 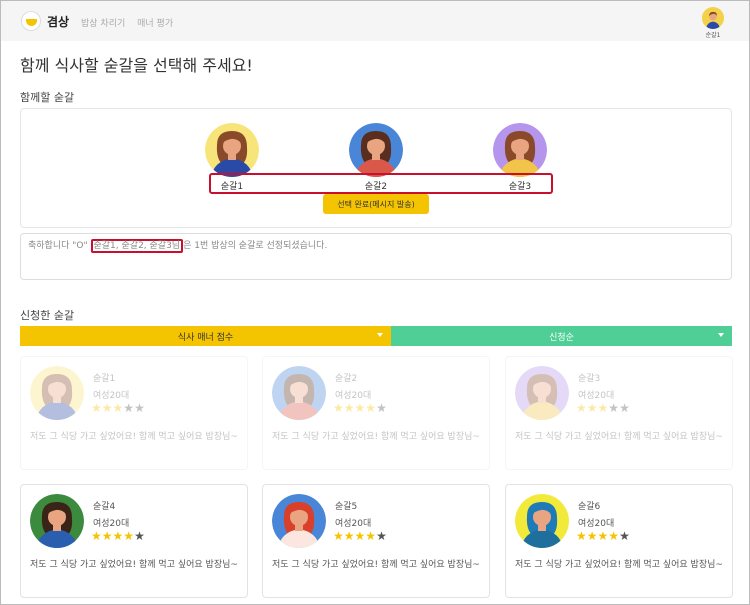 I want to click on main-nav: 밥상 차리기 매너 평가, so click(x=131, y=22).